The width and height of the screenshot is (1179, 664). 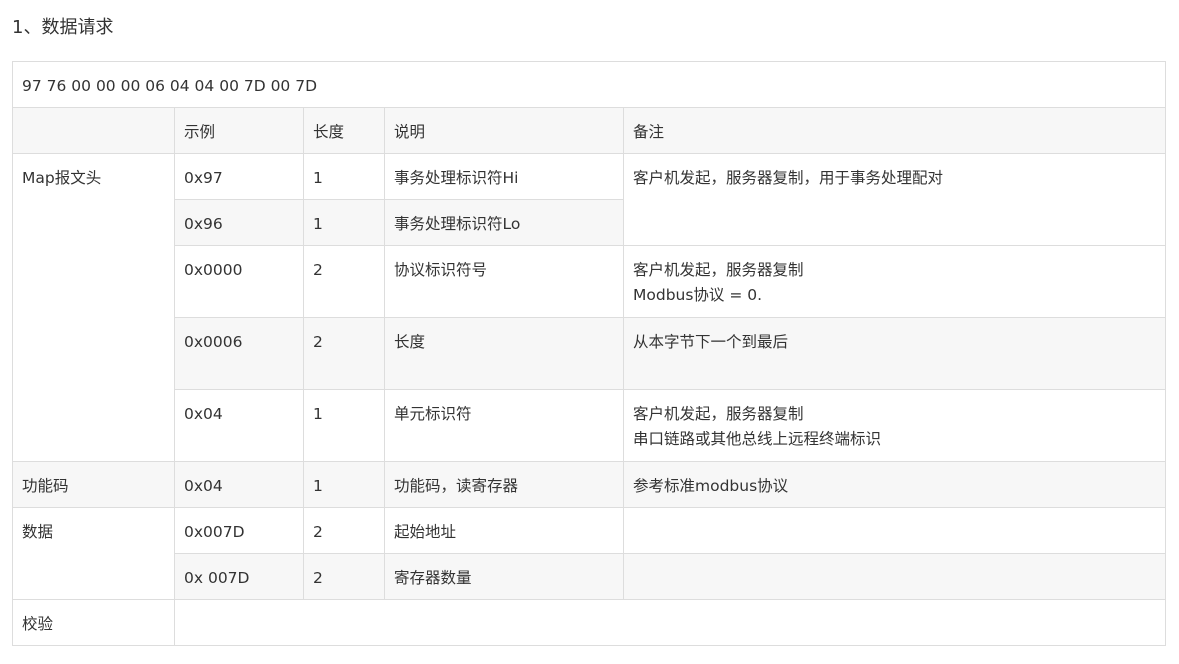 I want to click on note-line: 客户机发起，服务器复制，用于事务处理配对, so click(x=788, y=178).